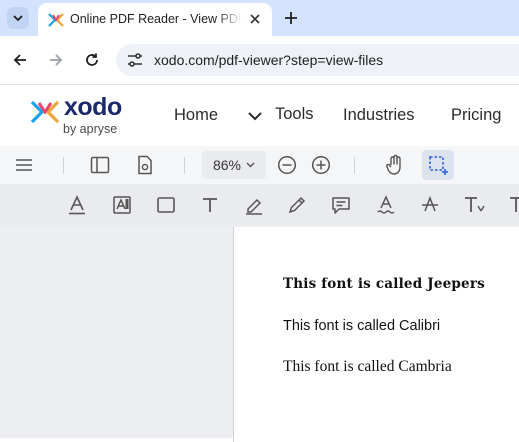  I want to click on menu-icon, so click(24, 165).